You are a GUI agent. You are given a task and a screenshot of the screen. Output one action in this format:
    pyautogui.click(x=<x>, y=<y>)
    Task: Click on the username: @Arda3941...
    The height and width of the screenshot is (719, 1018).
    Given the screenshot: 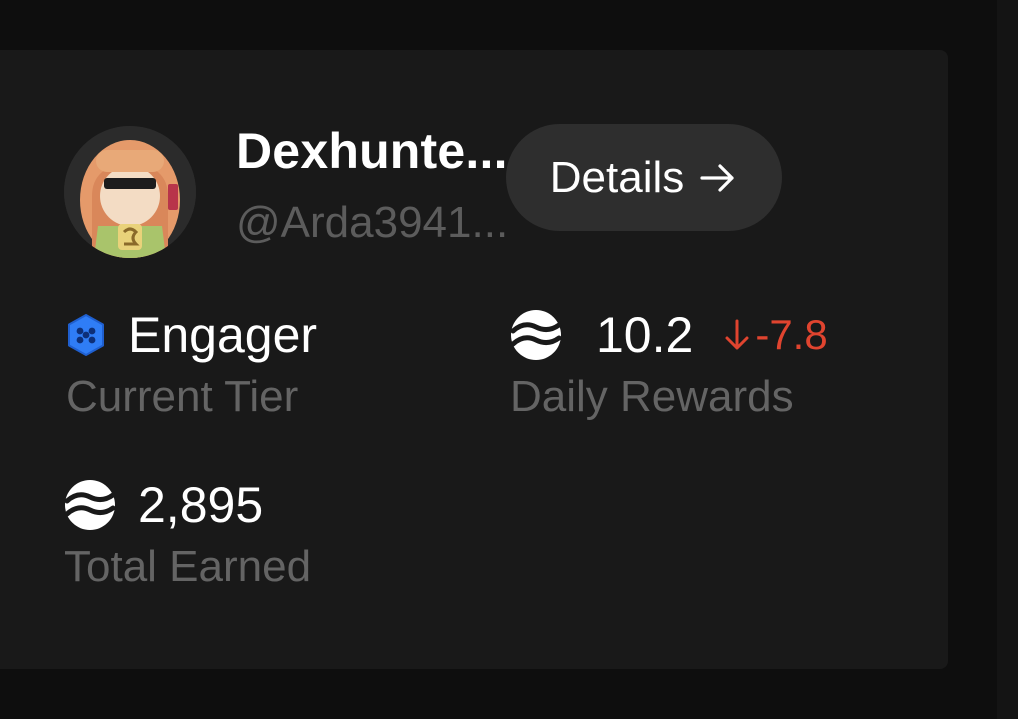 What is the action you would take?
    pyautogui.click(x=372, y=222)
    